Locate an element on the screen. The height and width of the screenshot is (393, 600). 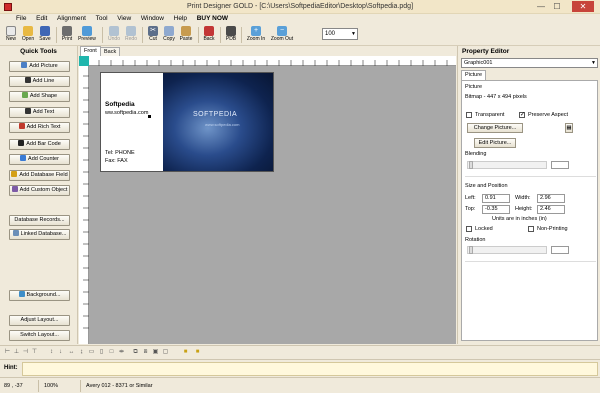
add-rich-text-button: Add Rich Text is located at coordinates (39, 127).